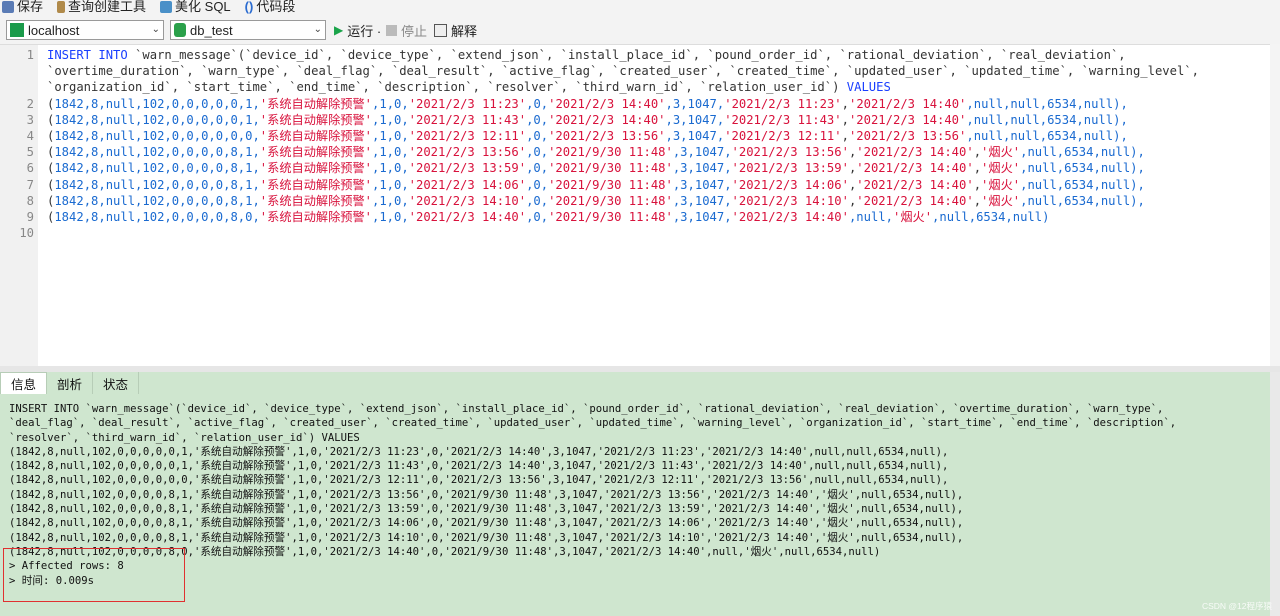 The height and width of the screenshot is (616, 1280). I want to click on line-number: 5, so click(19, 152).